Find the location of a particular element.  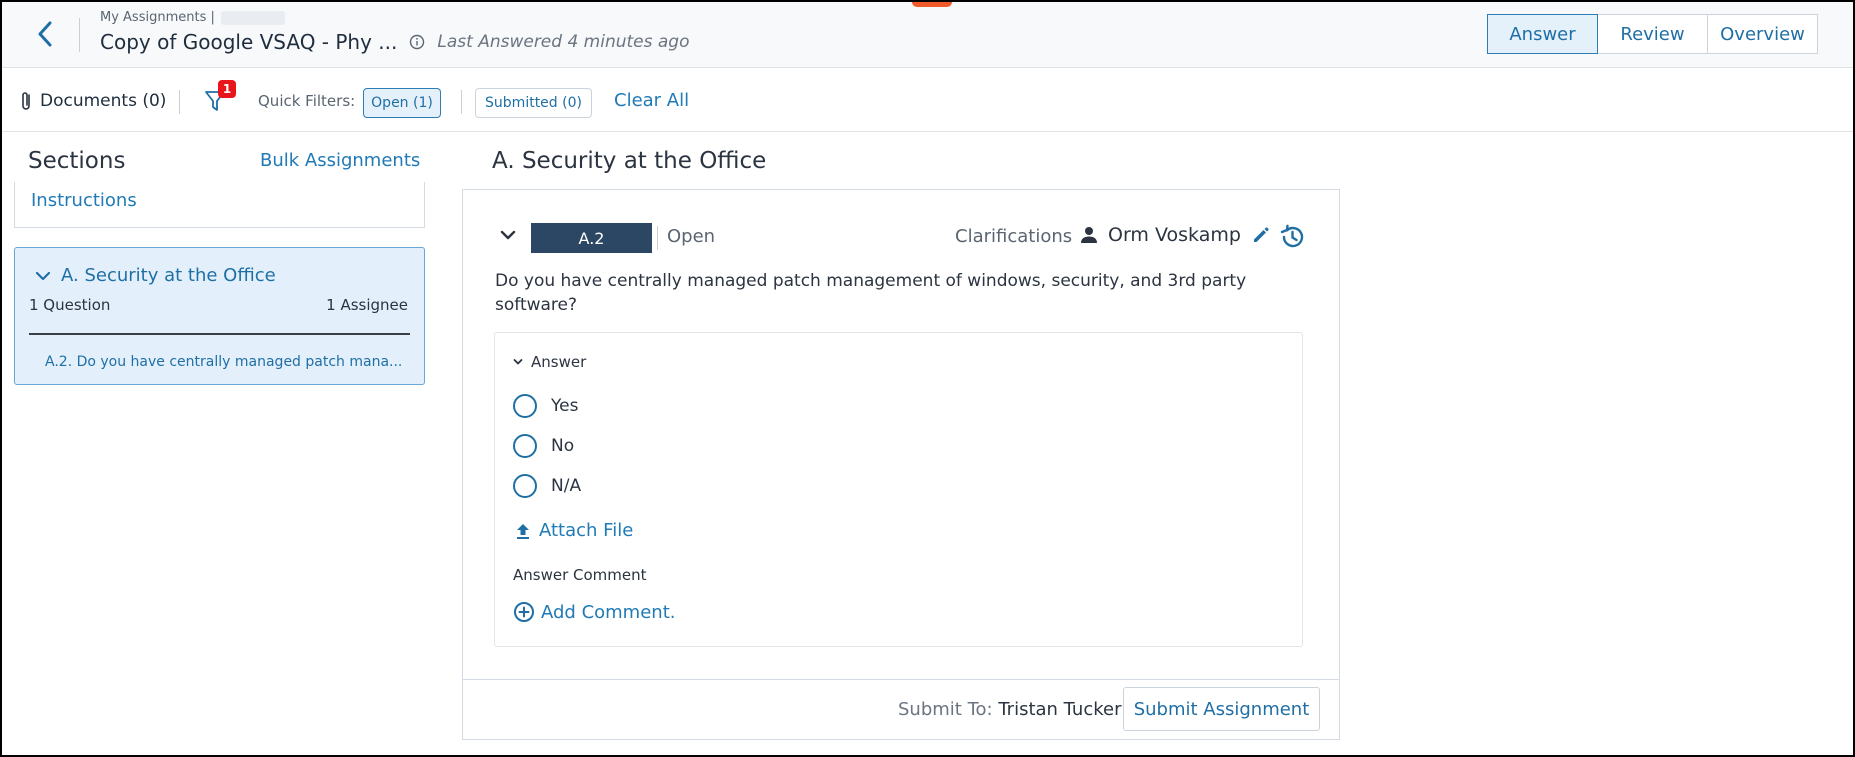

quick-filter-submitted-chip: Submitted (0) is located at coordinates (533, 103).